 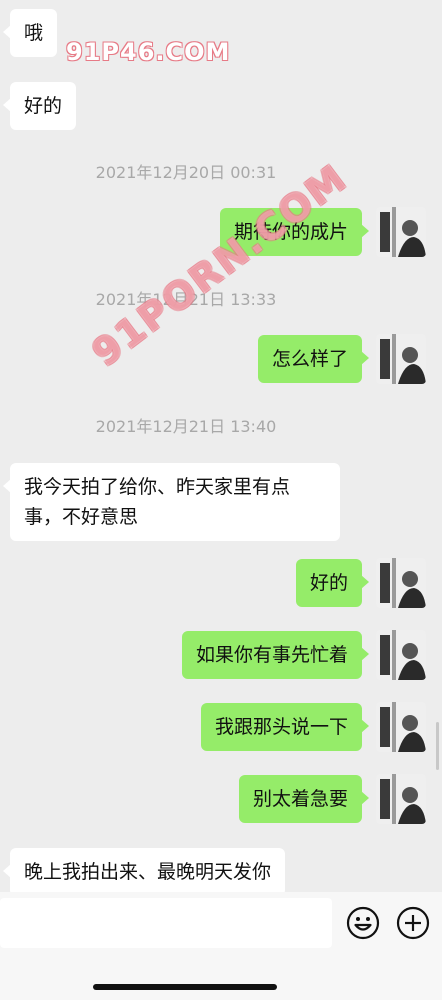 What do you see at coordinates (185, 987) in the screenshot?
I see `home-indicator` at bounding box center [185, 987].